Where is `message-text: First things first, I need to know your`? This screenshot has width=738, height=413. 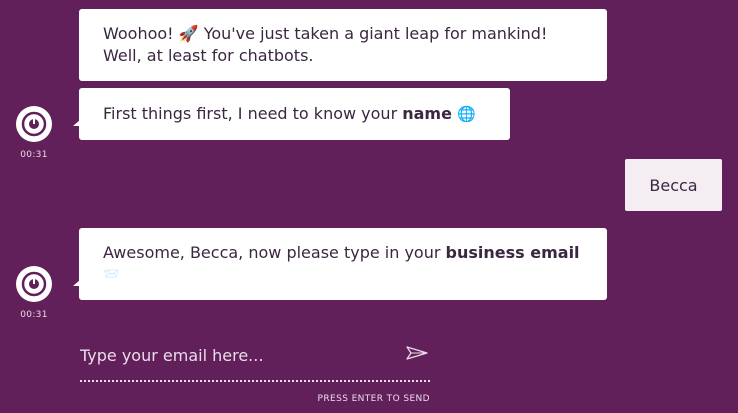 message-text: First things first, I need to know your is located at coordinates (253, 113).